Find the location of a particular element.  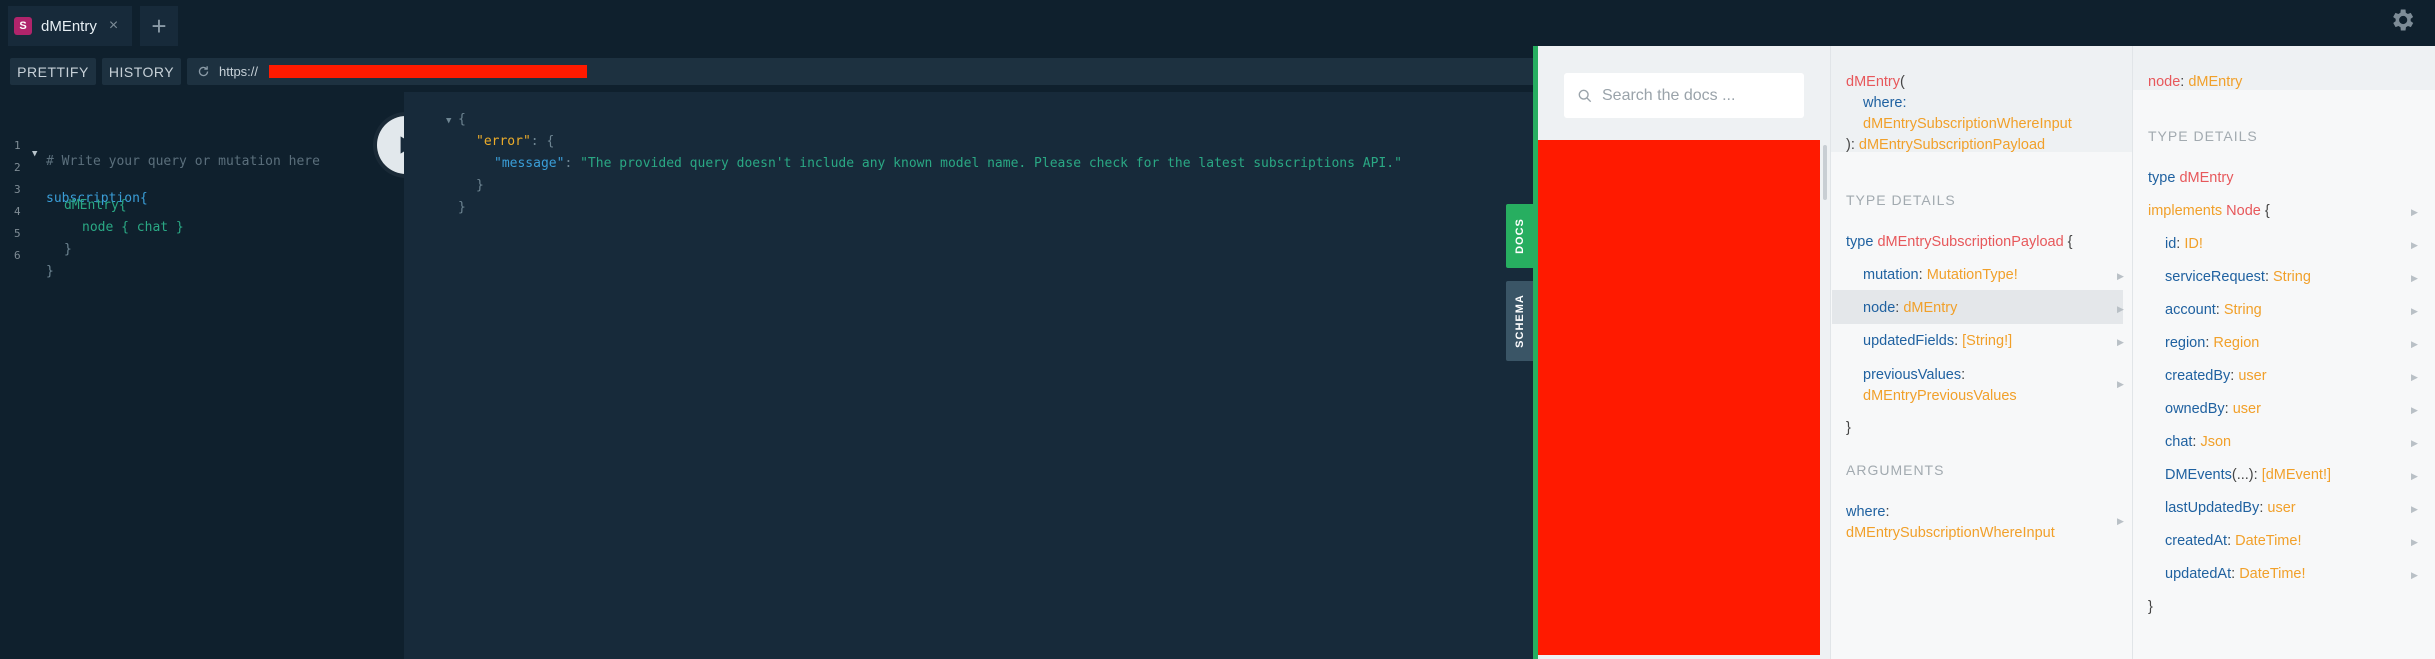

field-row: createdBy: user is located at coordinates (2216, 376).